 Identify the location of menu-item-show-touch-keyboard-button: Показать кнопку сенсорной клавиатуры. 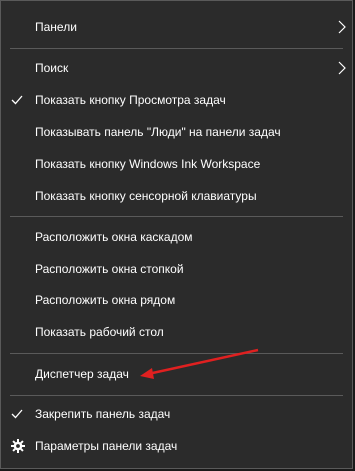
(176, 196).